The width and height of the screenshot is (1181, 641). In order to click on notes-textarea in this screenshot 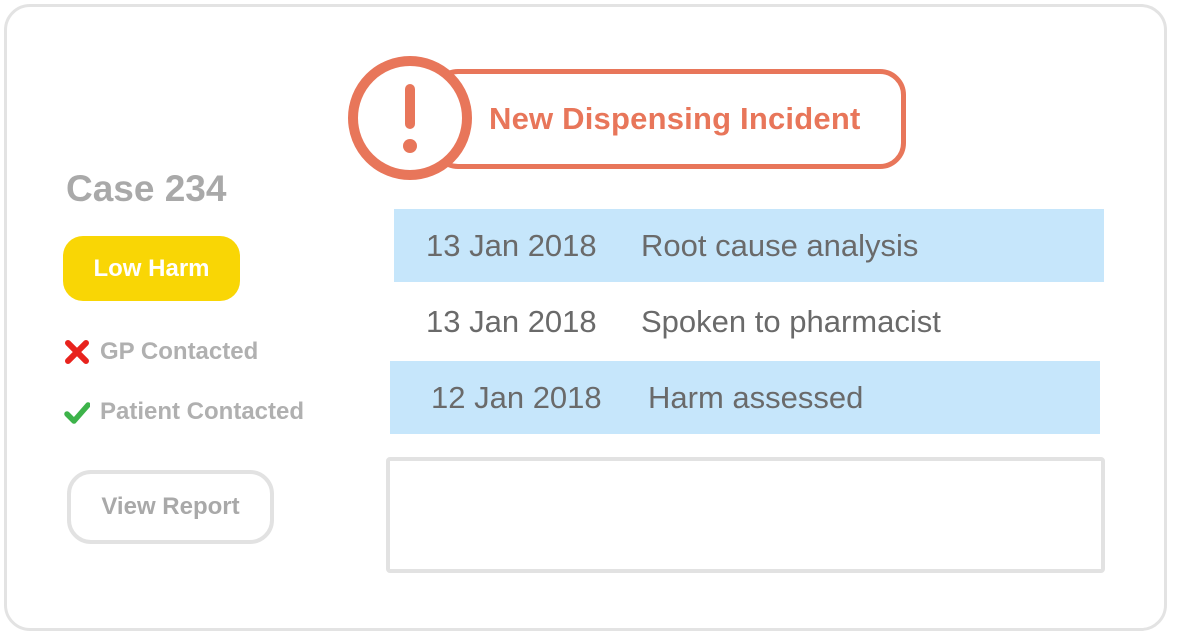, I will do `click(745, 515)`.